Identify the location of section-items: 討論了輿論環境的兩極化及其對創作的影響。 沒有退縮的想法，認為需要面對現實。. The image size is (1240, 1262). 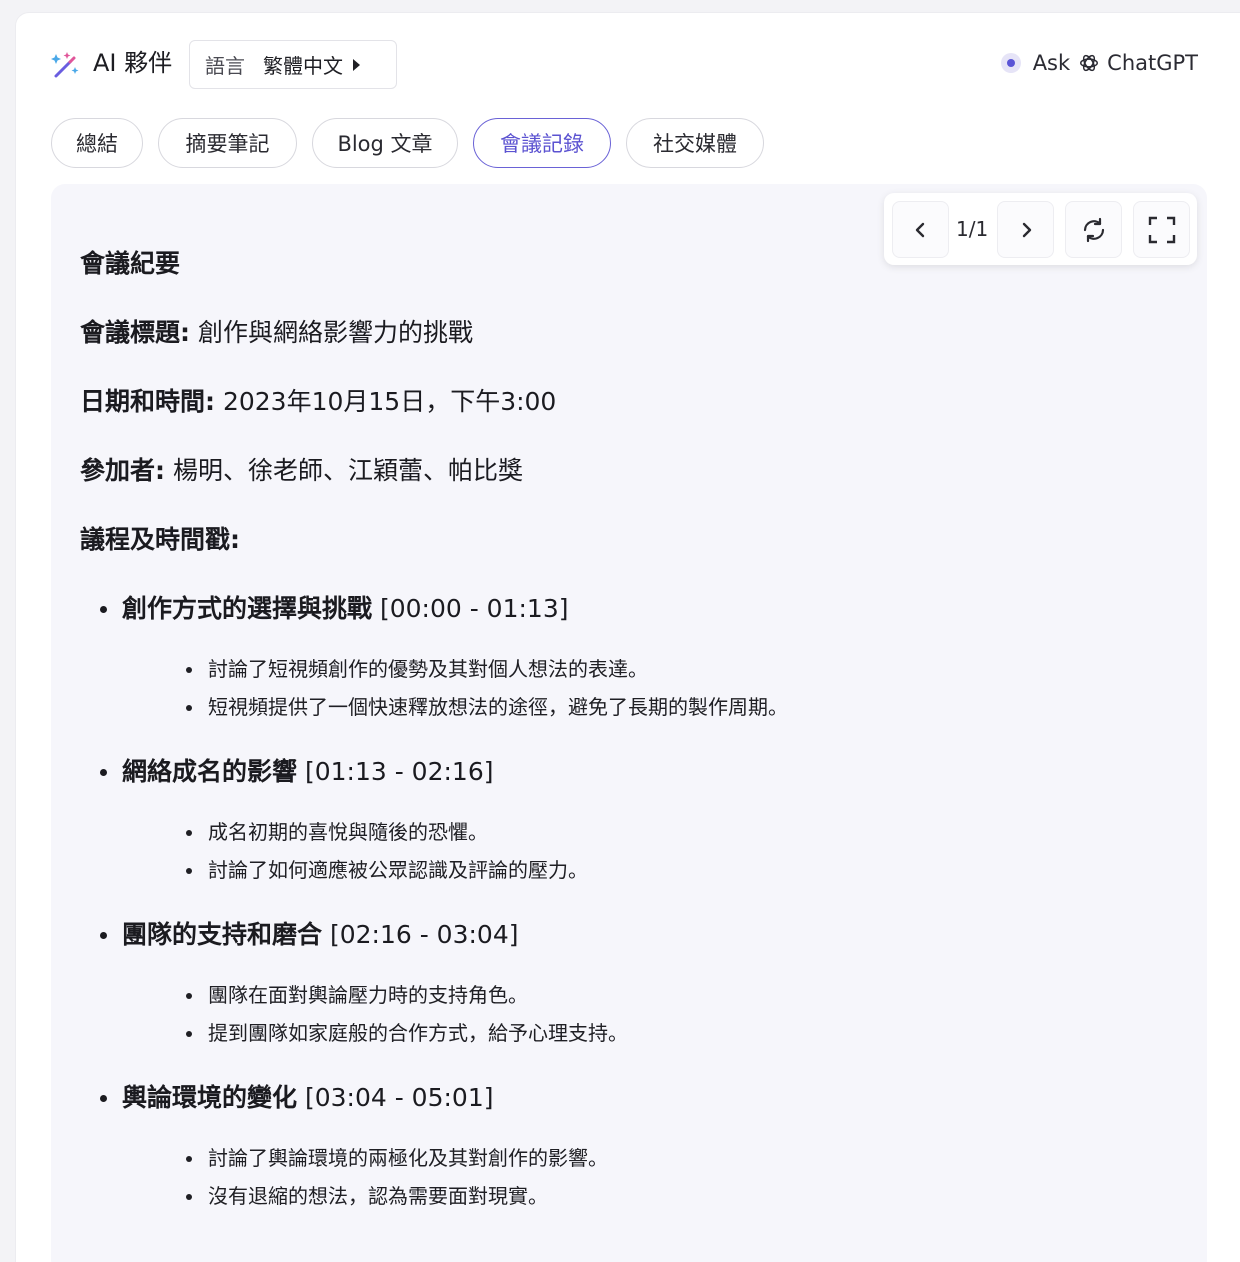
(651, 1177).